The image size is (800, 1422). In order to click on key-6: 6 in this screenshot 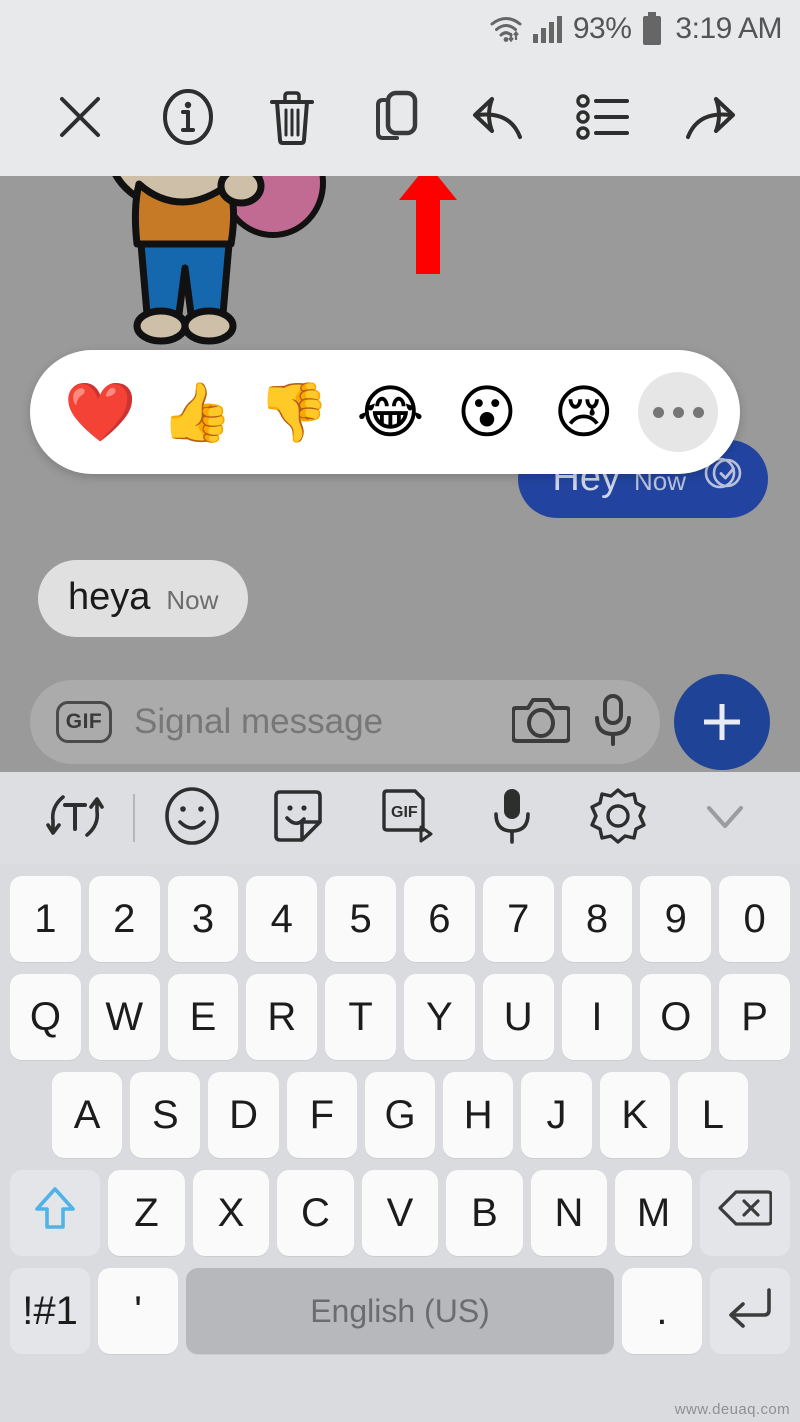, I will do `click(439, 919)`.